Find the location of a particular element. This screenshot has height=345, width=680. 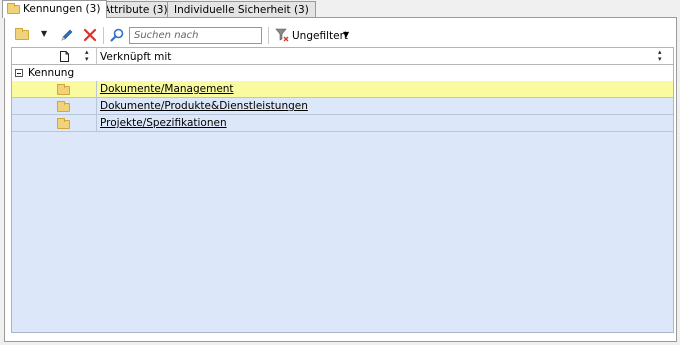

document-icon is located at coordinates (64, 56).